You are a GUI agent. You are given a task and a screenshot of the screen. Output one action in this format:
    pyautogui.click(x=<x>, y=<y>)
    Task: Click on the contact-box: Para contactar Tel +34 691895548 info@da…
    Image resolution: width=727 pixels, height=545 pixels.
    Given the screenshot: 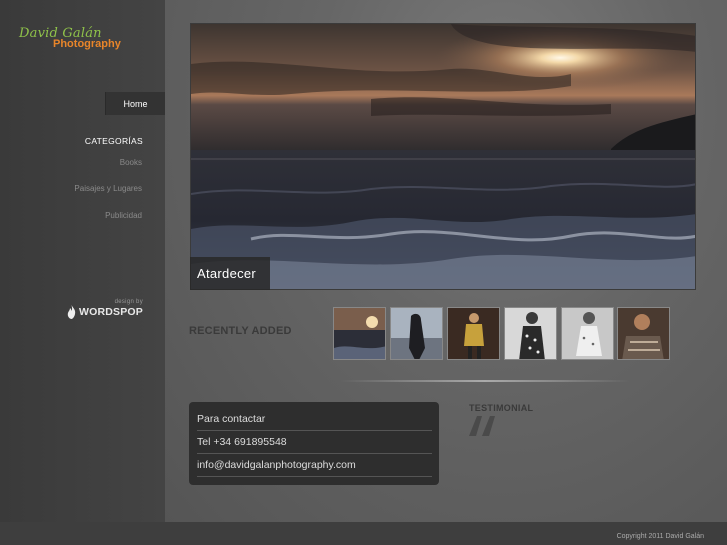 What is the action you would take?
    pyautogui.click(x=314, y=443)
    